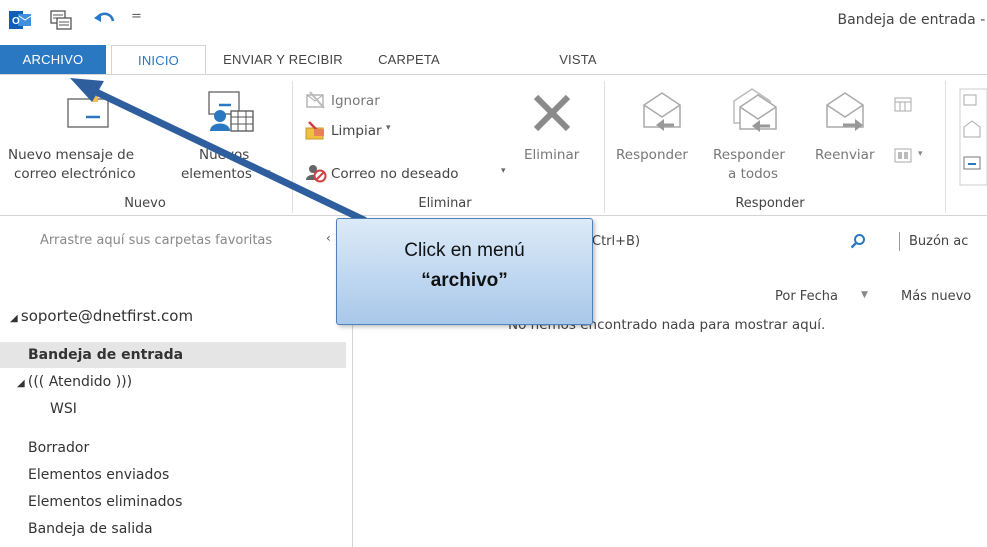 This screenshot has height=547, width=987. I want to click on tab-inicio: INICIO, so click(158, 60).